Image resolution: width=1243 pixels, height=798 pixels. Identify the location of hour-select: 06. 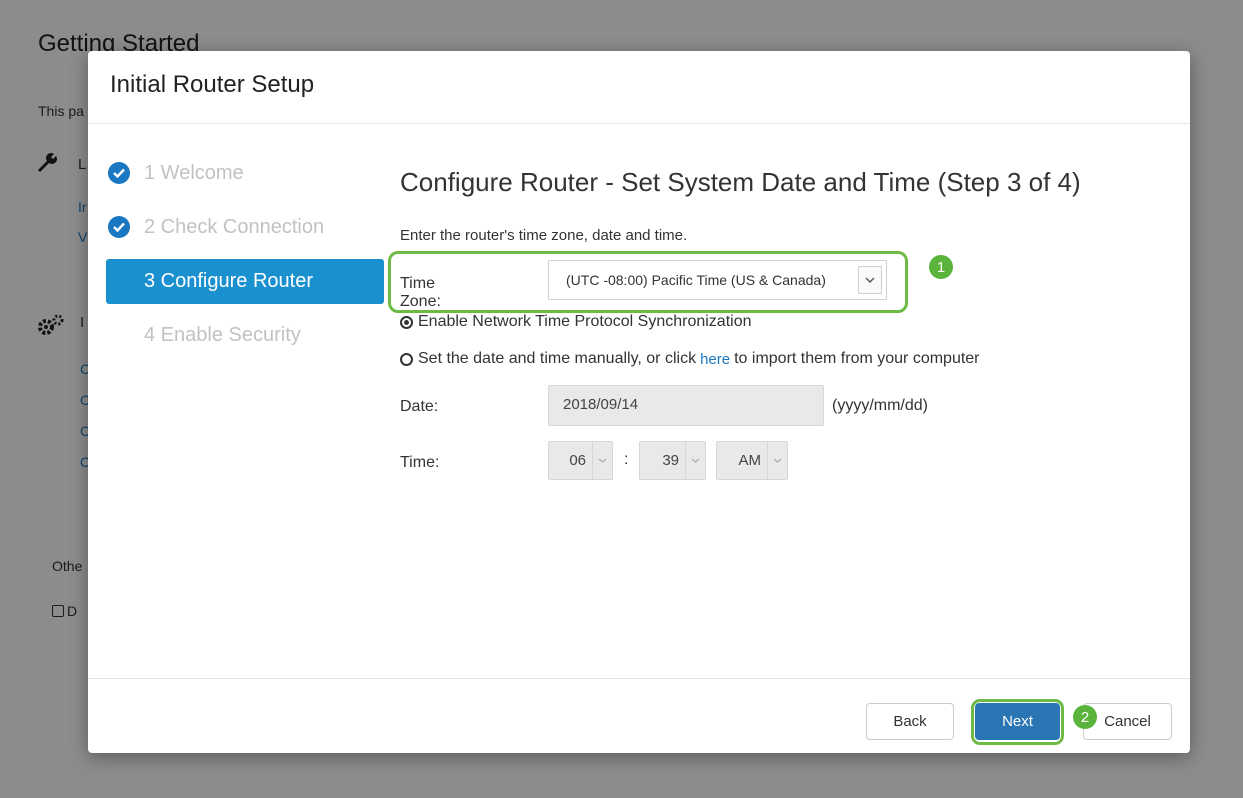
(580, 460).